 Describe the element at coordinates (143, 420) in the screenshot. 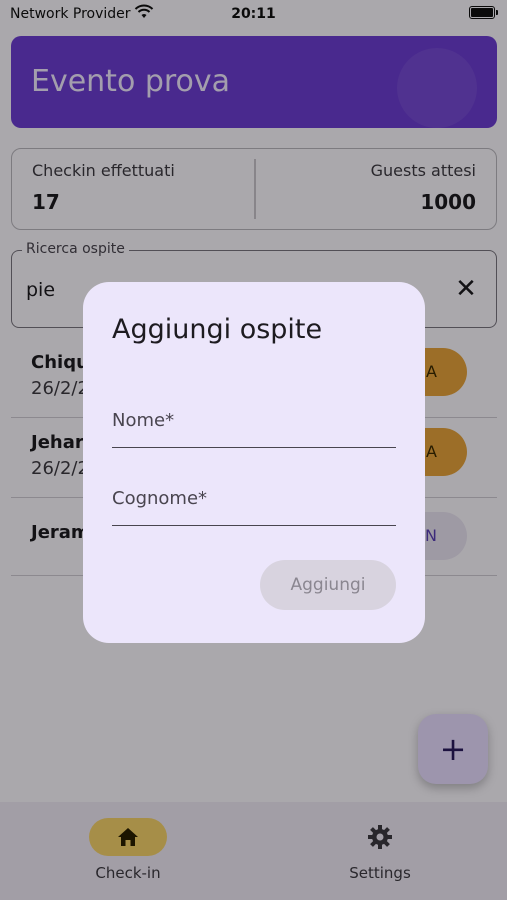

I see `nome-label: Nome*` at that location.